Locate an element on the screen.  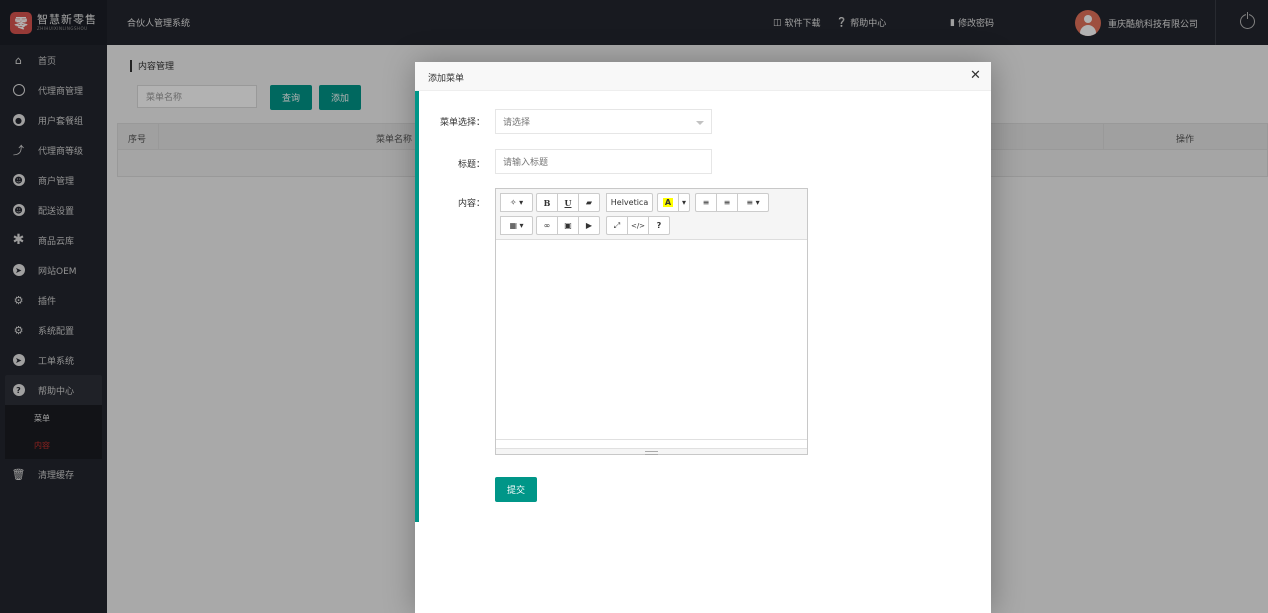
fullscreen-icon: ⤢ is located at coordinates (617, 225).